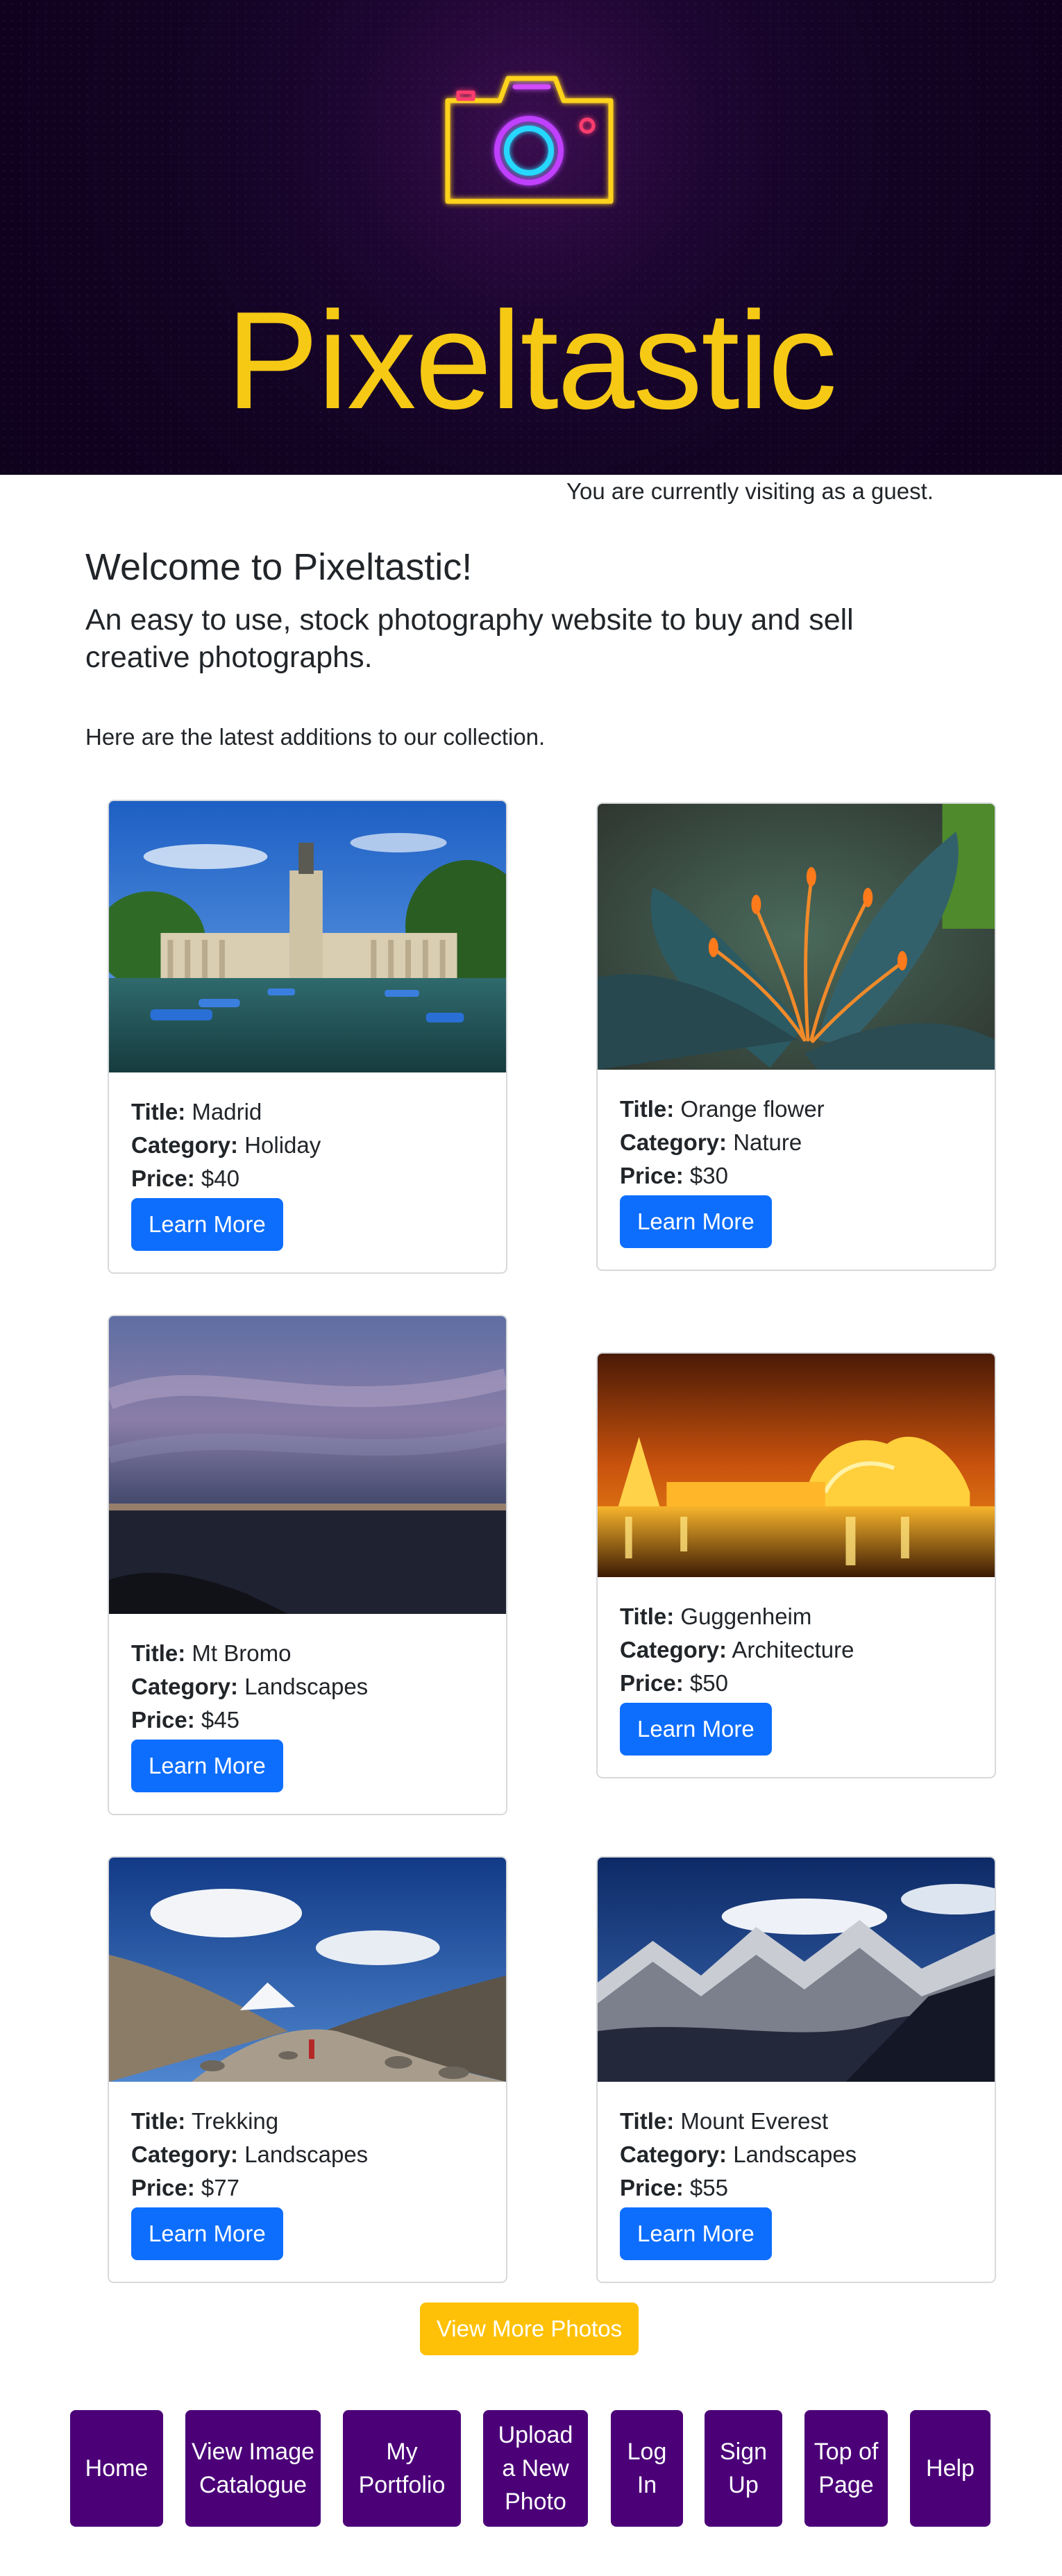  What do you see at coordinates (796, 1970) in the screenshot?
I see `photo-mount-everest` at bounding box center [796, 1970].